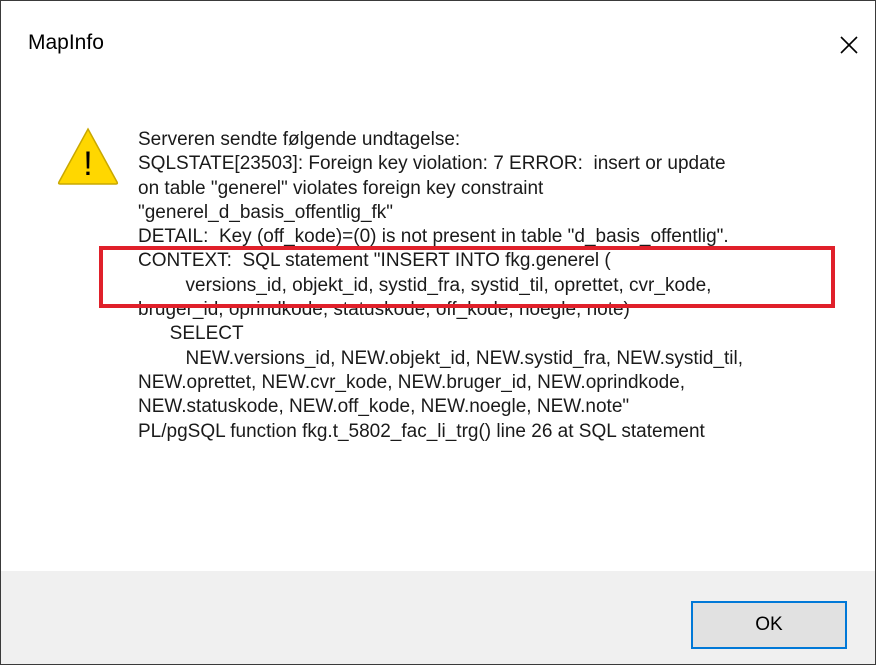  Describe the element at coordinates (438, 46) in the screenshot. I see `title-bar: MapInfo` at that location.